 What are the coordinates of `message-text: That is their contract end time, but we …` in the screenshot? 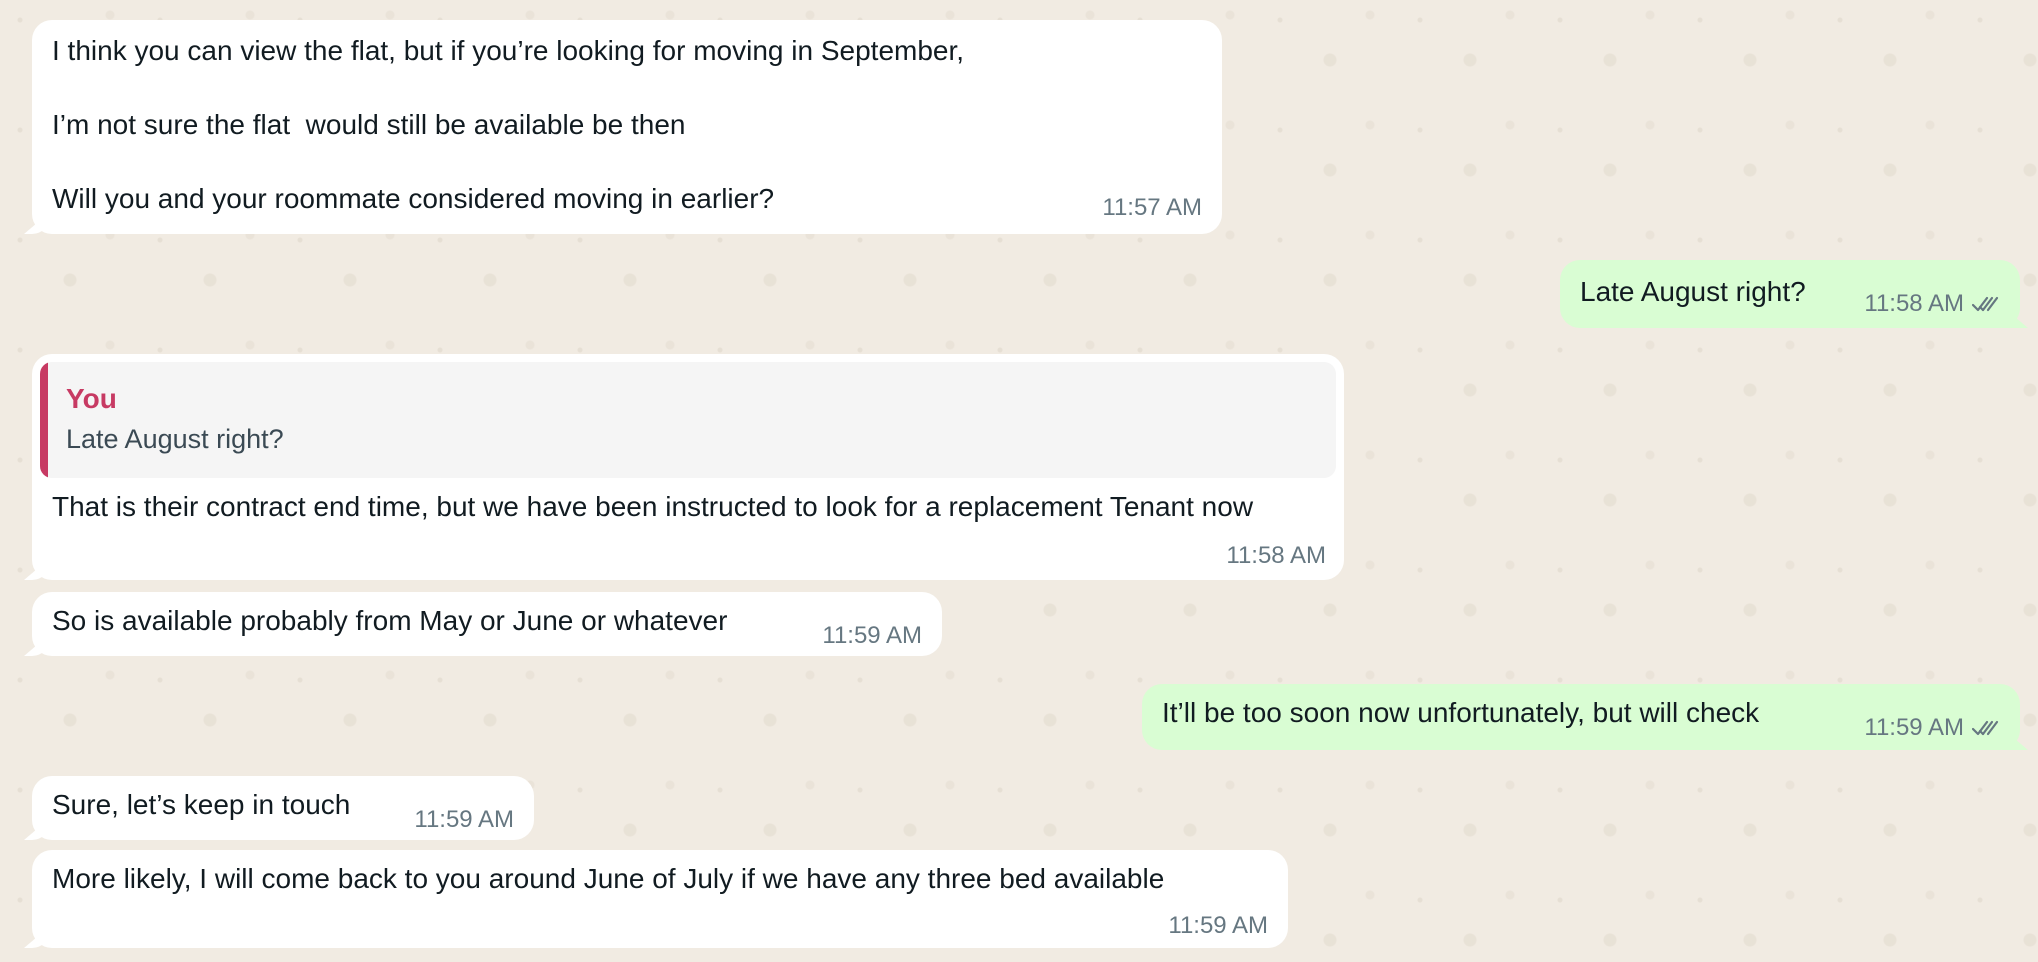 It's located at (653, 506).